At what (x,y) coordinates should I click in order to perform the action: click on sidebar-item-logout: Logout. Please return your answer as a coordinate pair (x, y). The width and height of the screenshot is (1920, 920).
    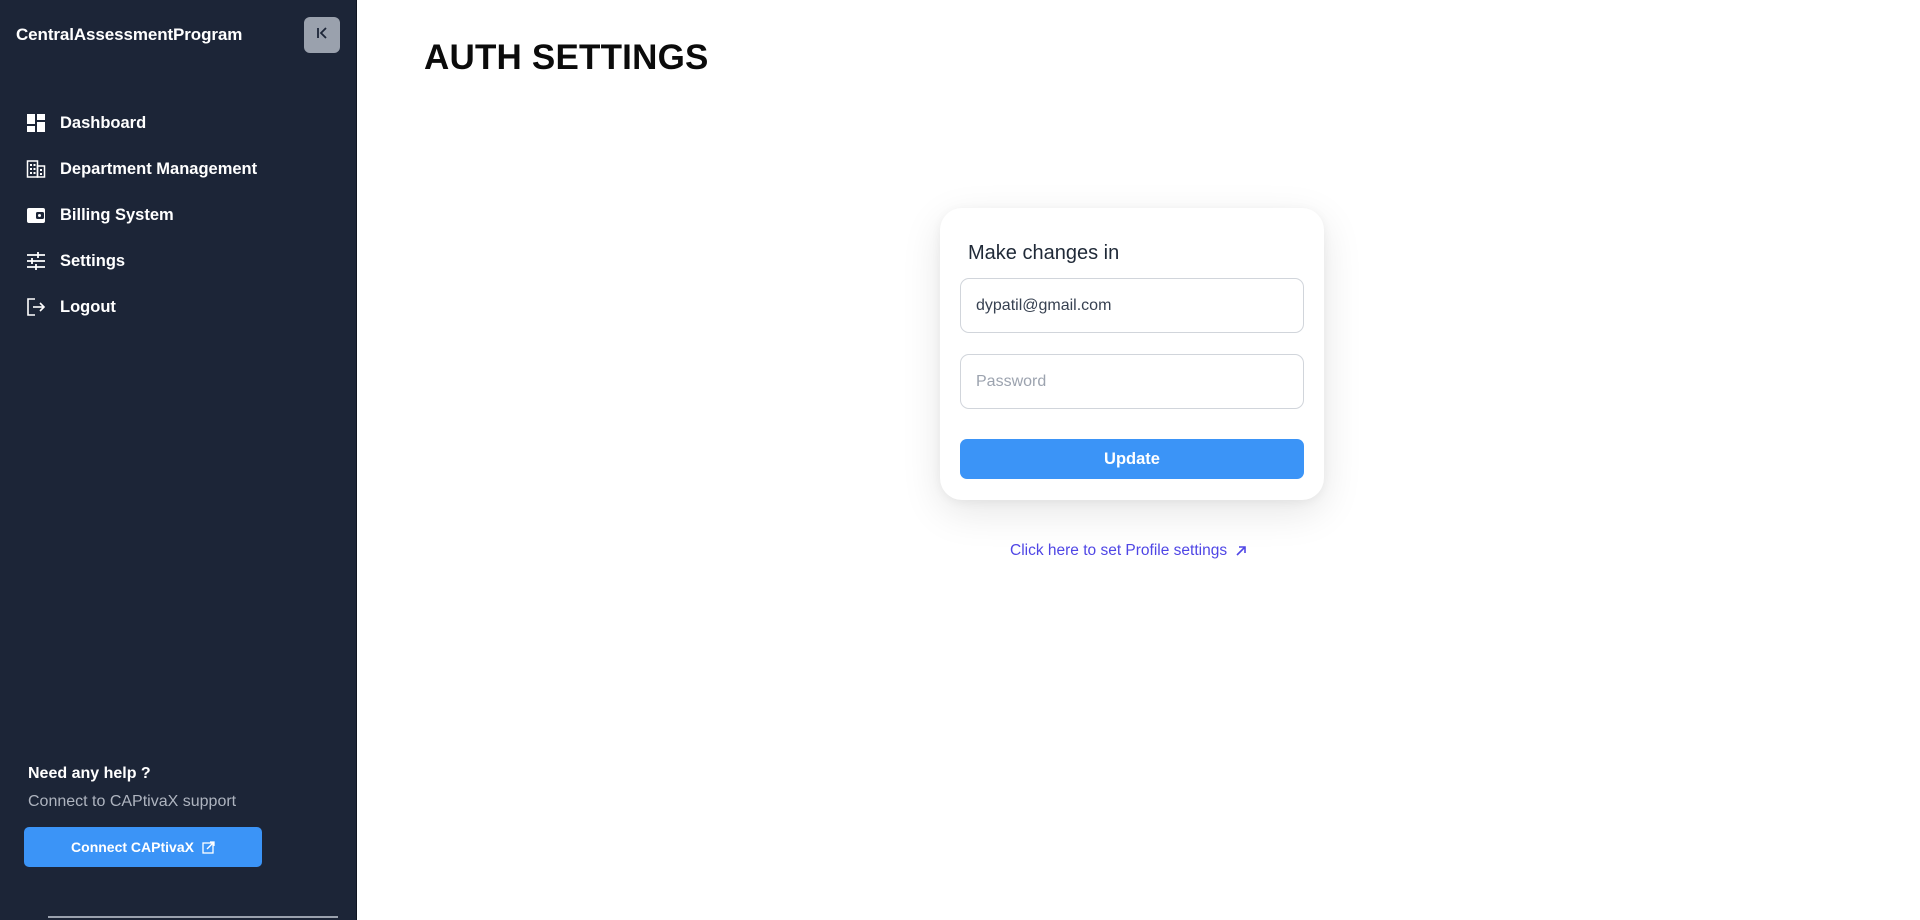
    Looking at the image, I should click on (178, 307).